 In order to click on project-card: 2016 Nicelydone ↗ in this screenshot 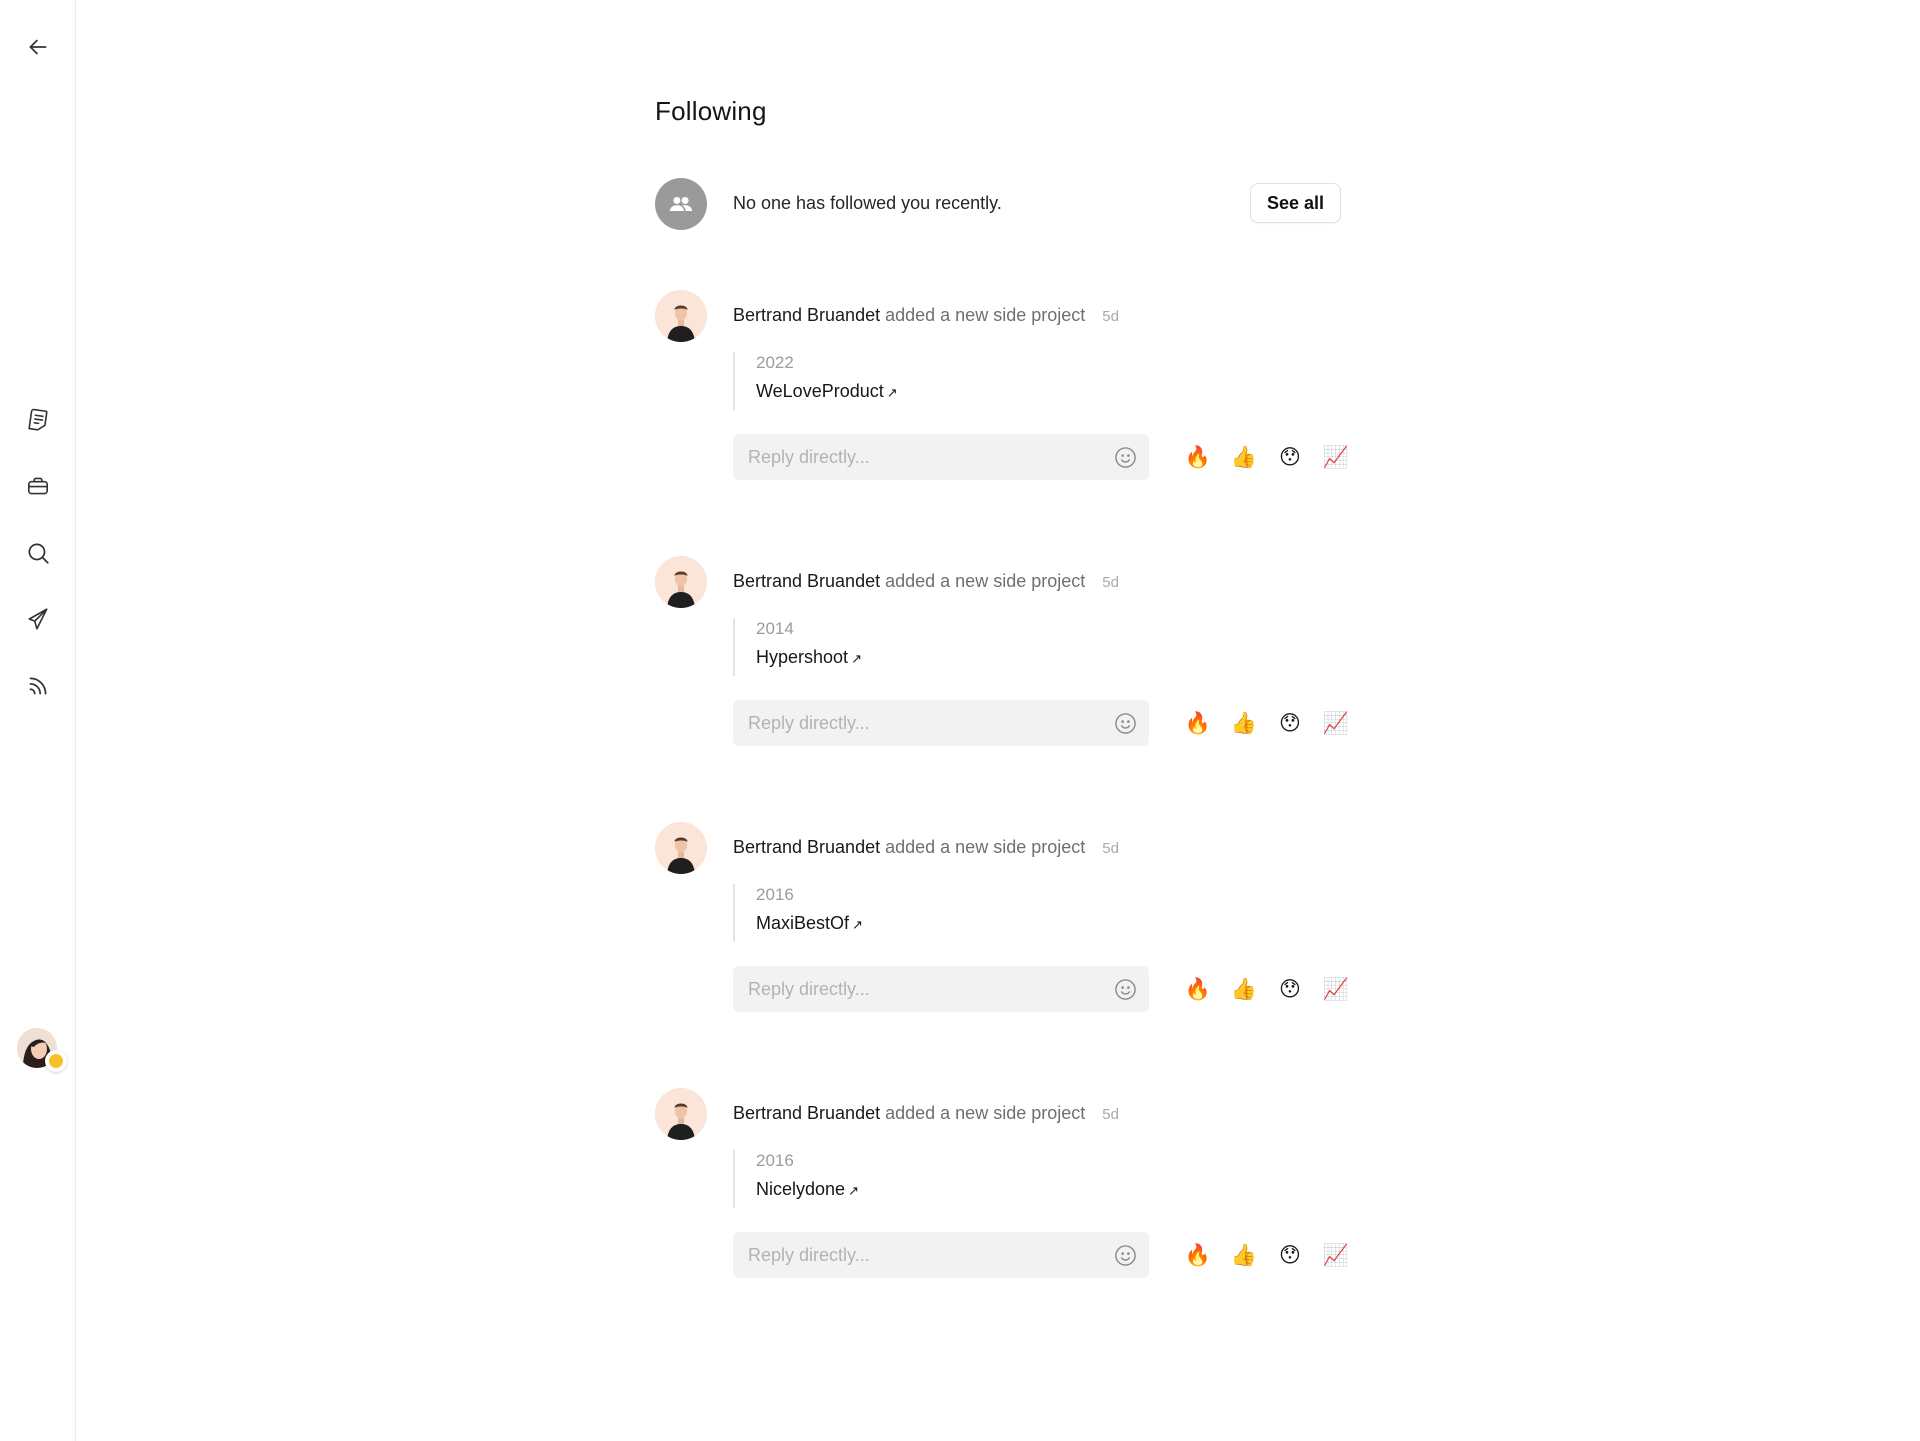, I will do `click(796, 1179)`.